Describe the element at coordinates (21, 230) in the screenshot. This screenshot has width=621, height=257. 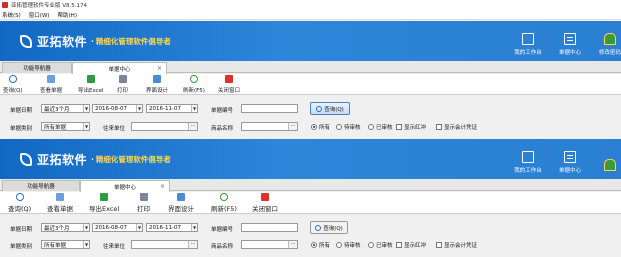
I see `date-label: 单据日期` at that location.